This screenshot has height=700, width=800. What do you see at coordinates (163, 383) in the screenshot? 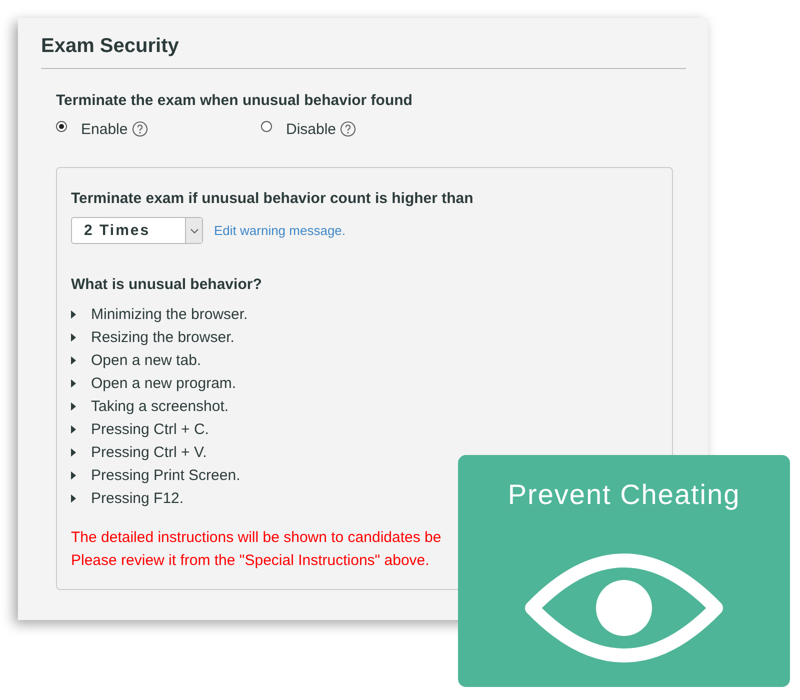
I see `list-item: Open a new program.` at bounding box center [163, 383].